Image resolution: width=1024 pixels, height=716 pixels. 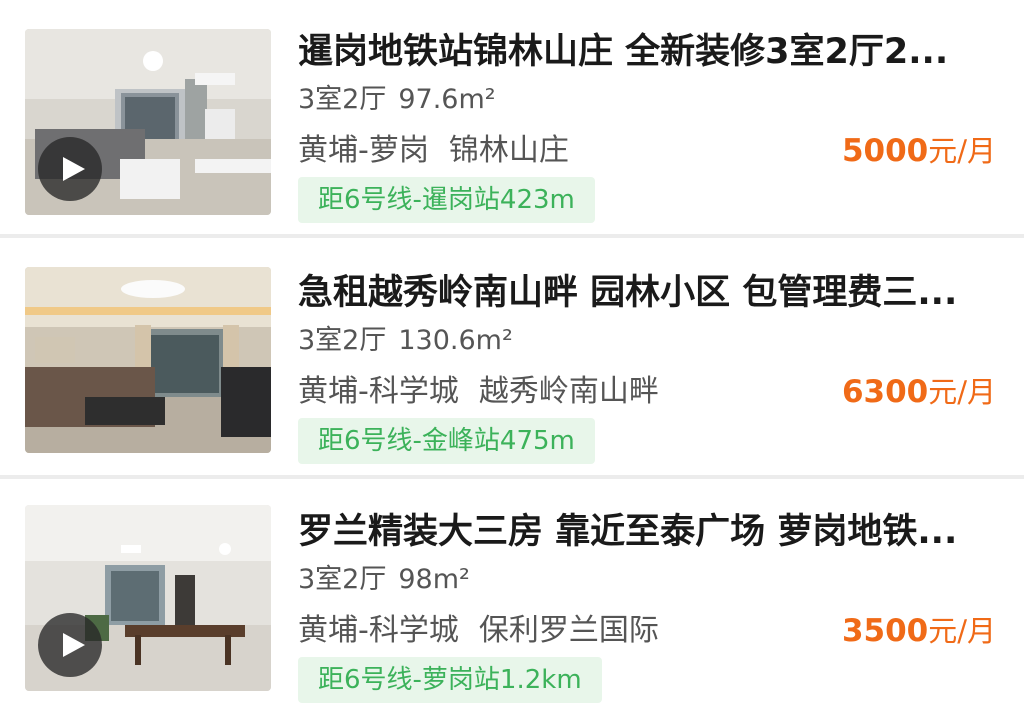 What do you see at coordinates (885, 151) in the screenshot?
I see `price-value: 5000` at bounding box center [885, 151].